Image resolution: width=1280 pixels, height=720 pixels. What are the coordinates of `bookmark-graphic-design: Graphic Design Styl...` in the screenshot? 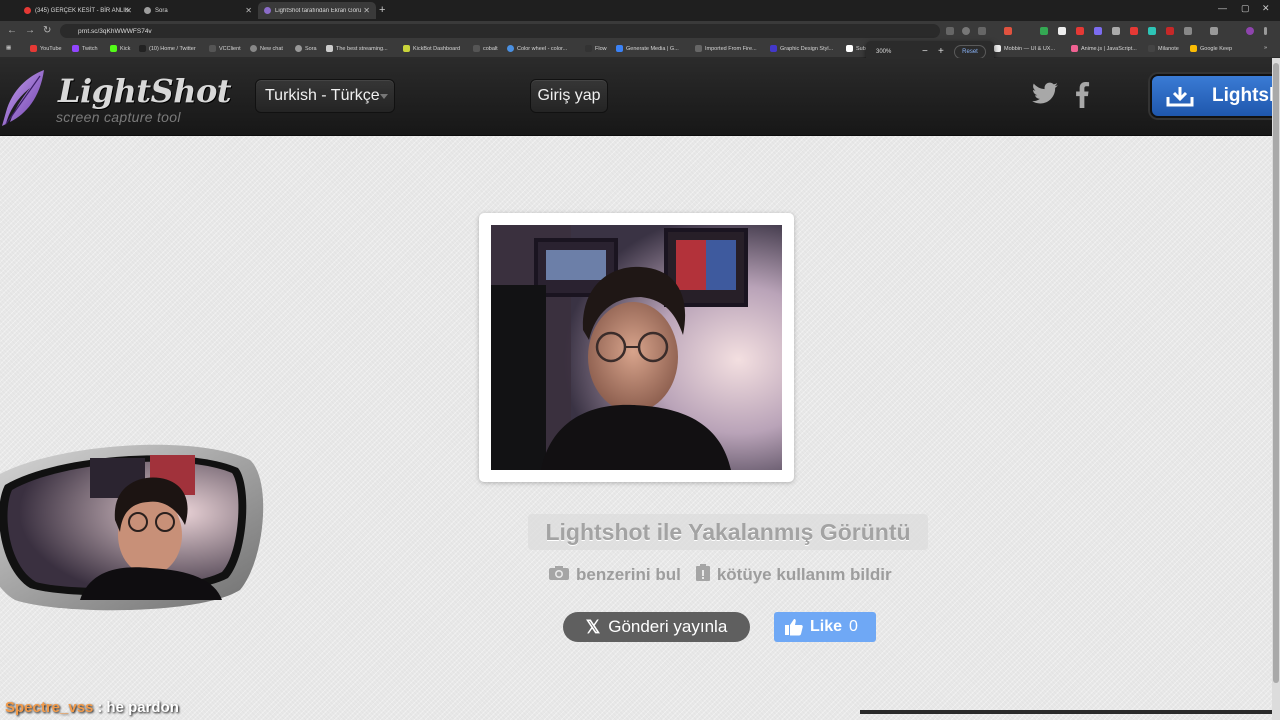 It's located at (801, 48).